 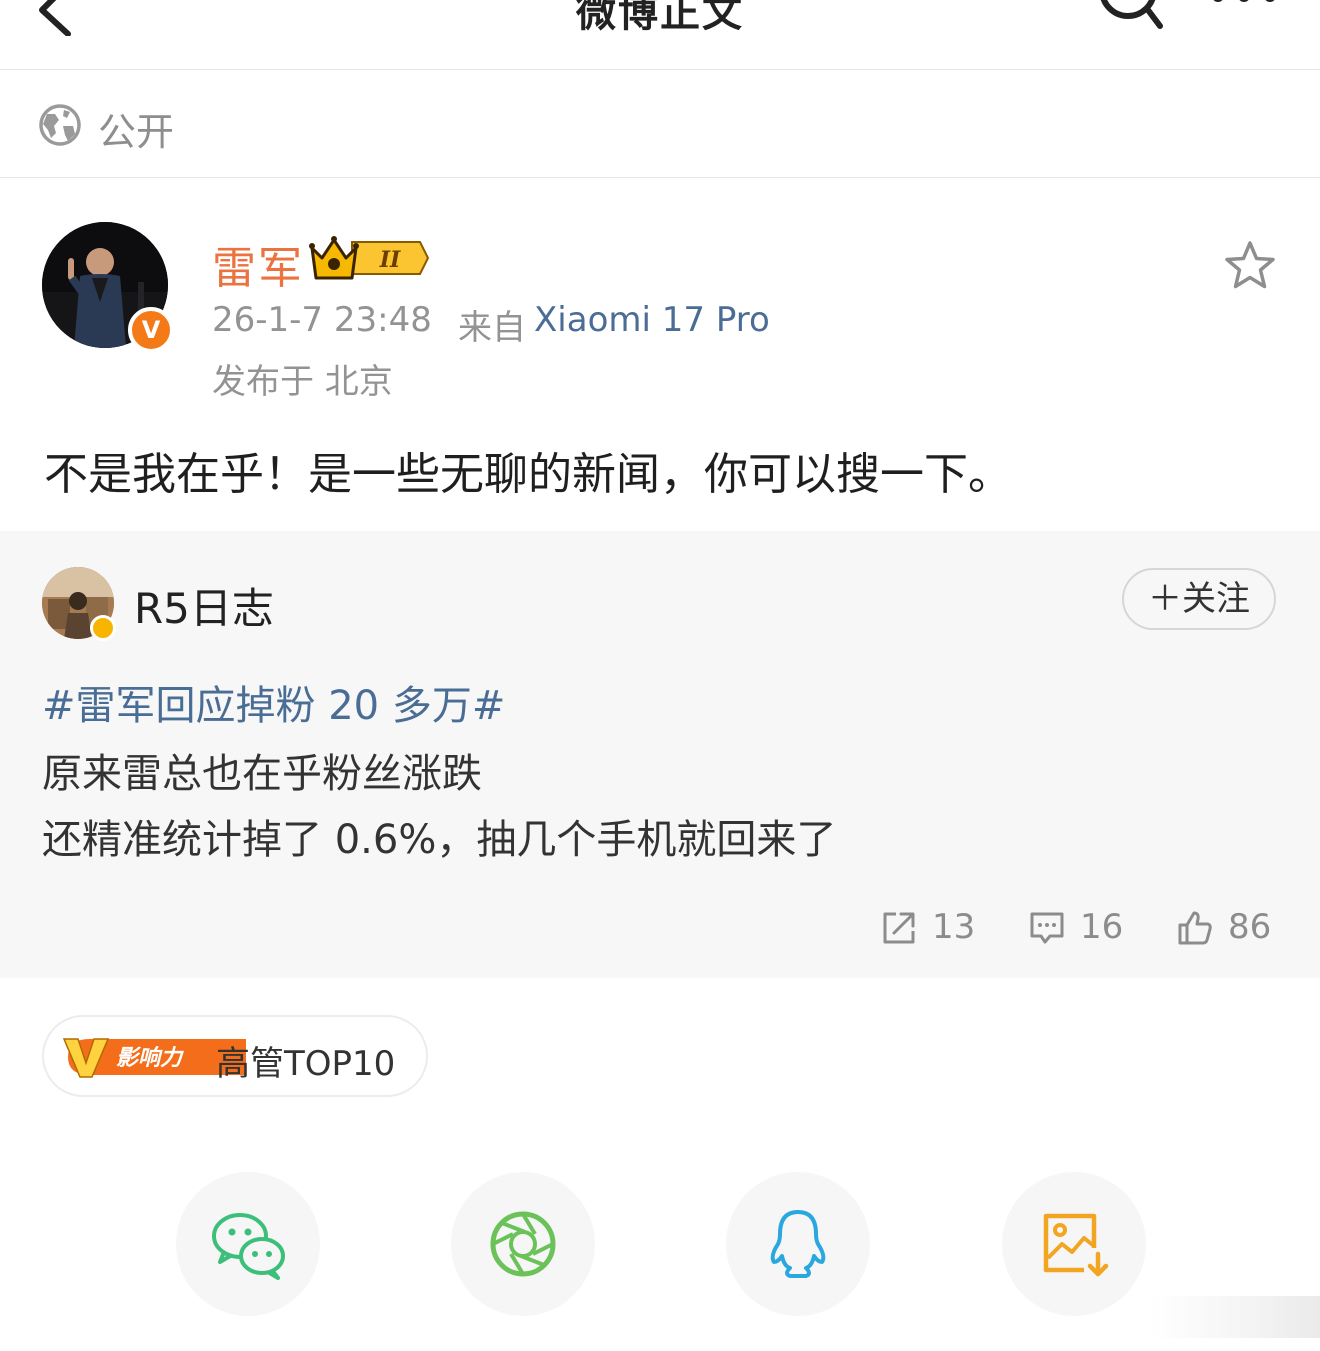 What do you see at coordinates (306, 1064) in the screenshot?
I see `influence-rank-text: 高管TOP10` at bounding box center [306, 1064].